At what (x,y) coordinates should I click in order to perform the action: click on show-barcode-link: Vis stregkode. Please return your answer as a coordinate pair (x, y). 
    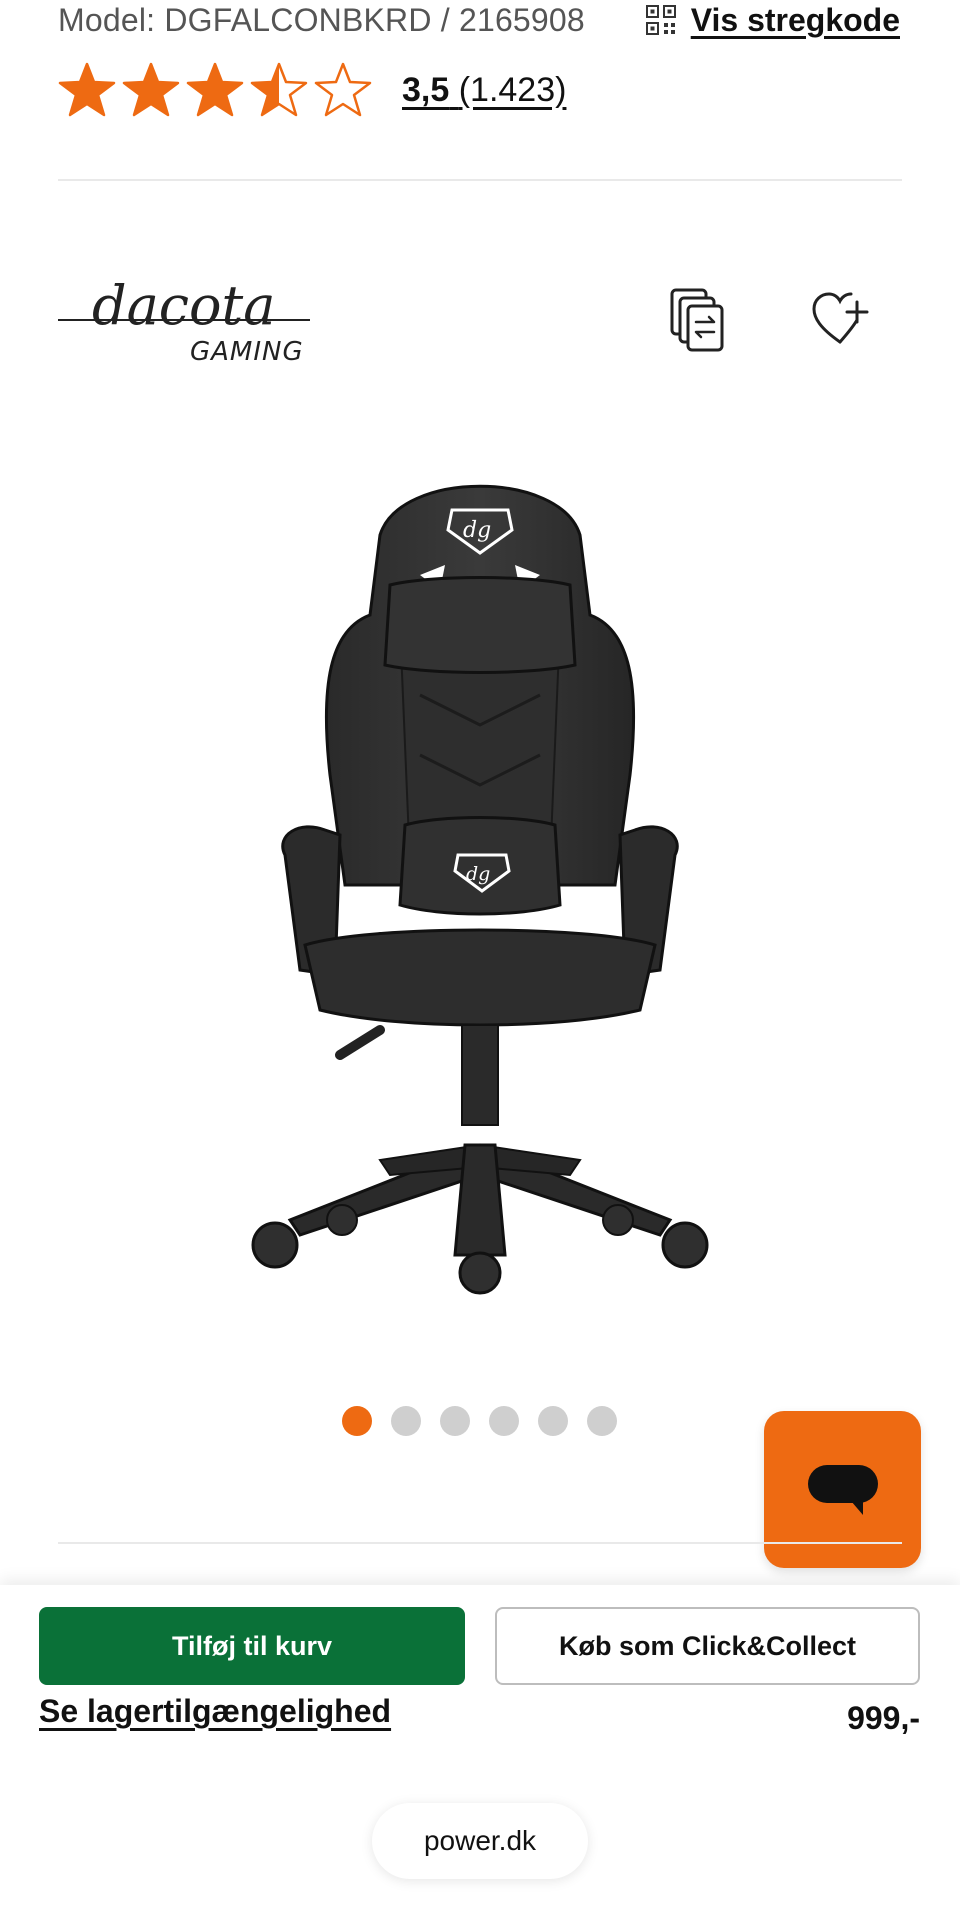
    Looking at the image, I should click on (772, 20).